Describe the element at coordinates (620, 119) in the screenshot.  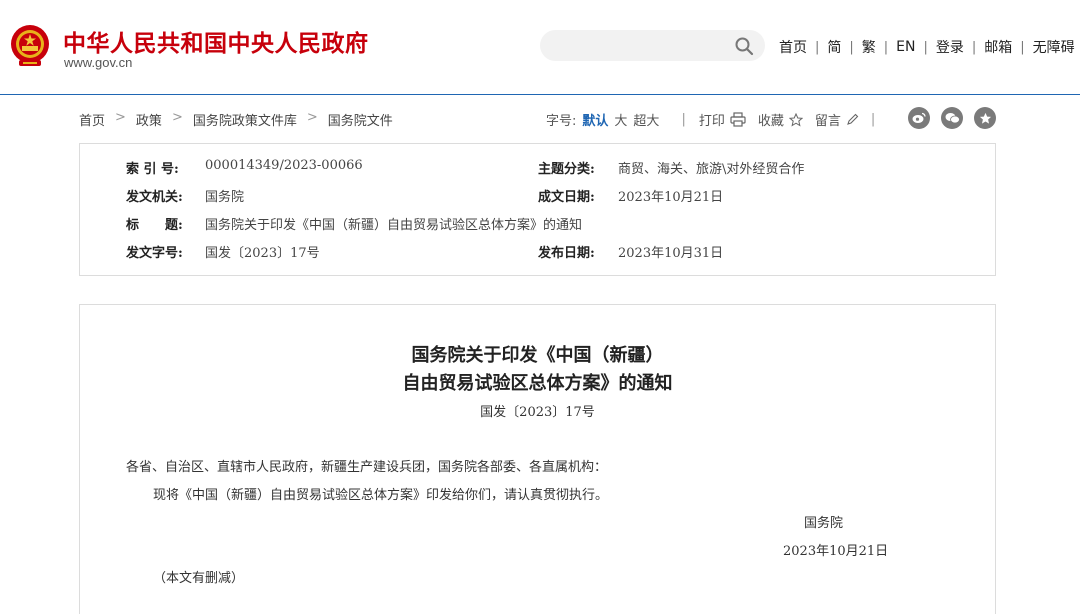
I see `font-size-large: 大` at that location.